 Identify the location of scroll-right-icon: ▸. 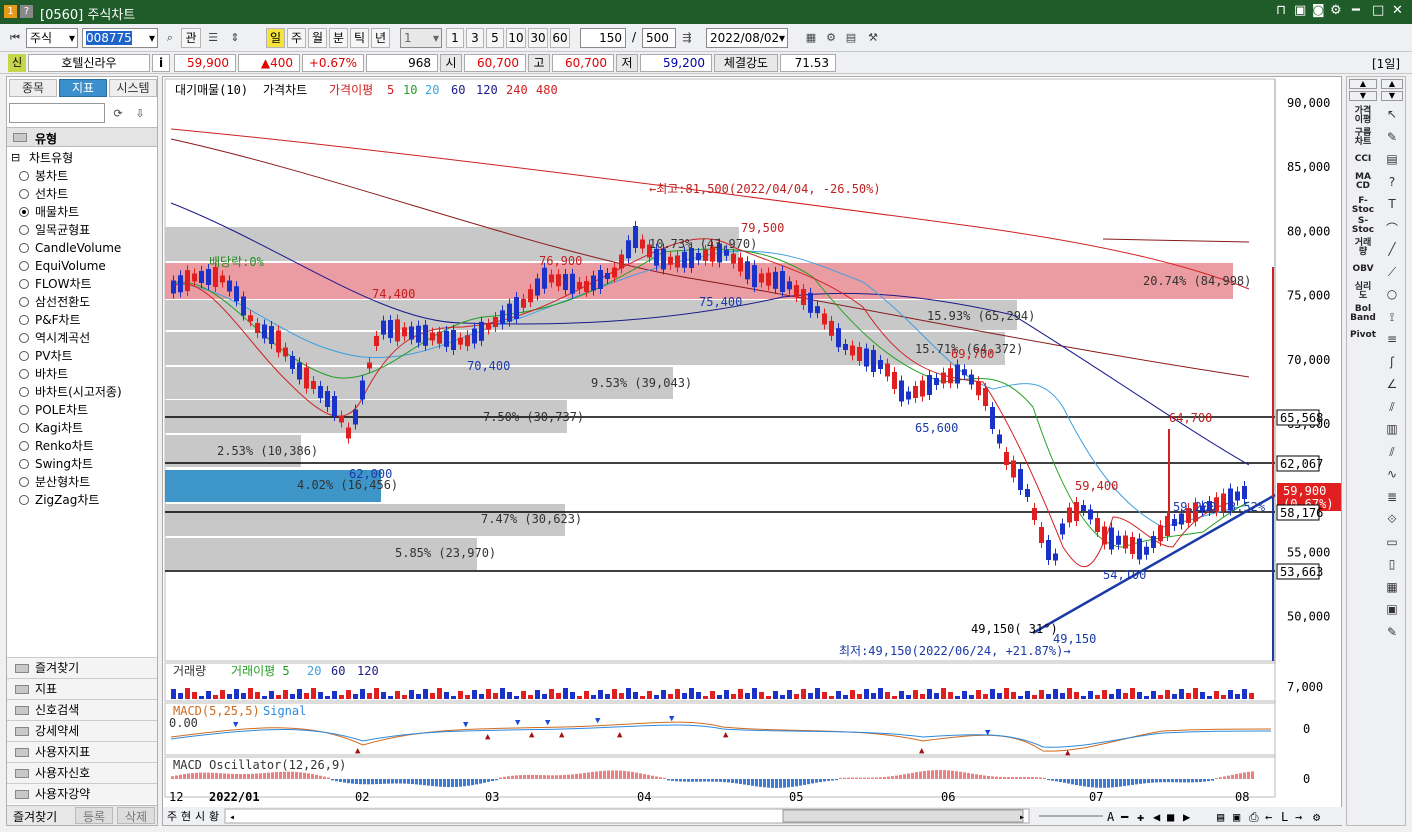
(1022, 817).